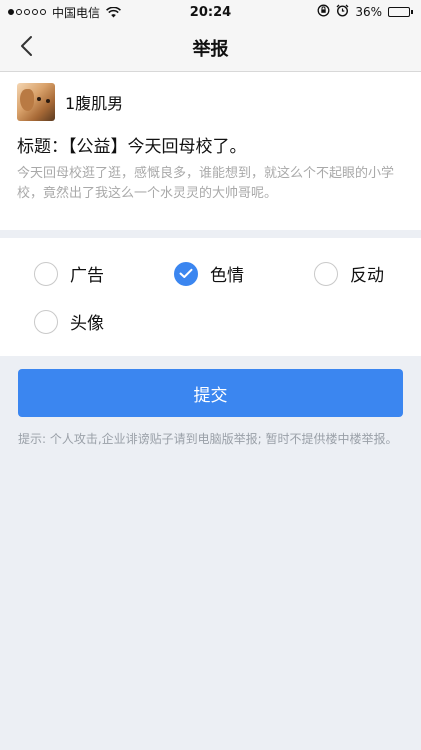  I want to click on page-title: 举报, so click(210, 49).